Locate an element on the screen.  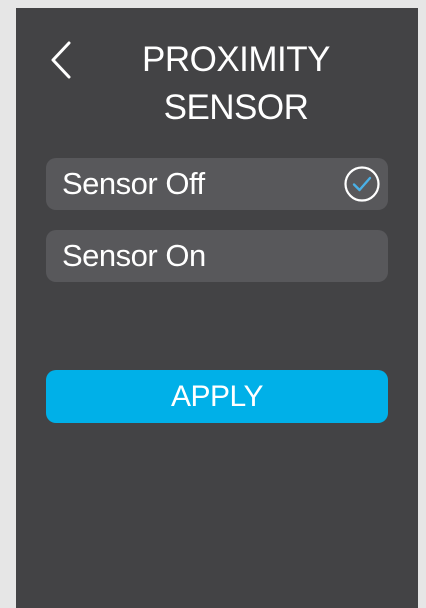
page-title-line-1: PROXIMITY is located at coordinates (236, 59).